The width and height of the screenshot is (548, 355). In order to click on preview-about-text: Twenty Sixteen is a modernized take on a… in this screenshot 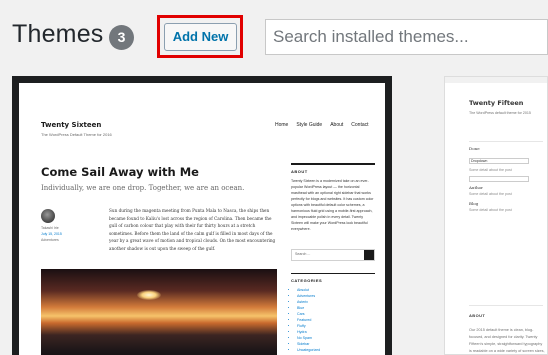, I will do `click(332, 204)`.